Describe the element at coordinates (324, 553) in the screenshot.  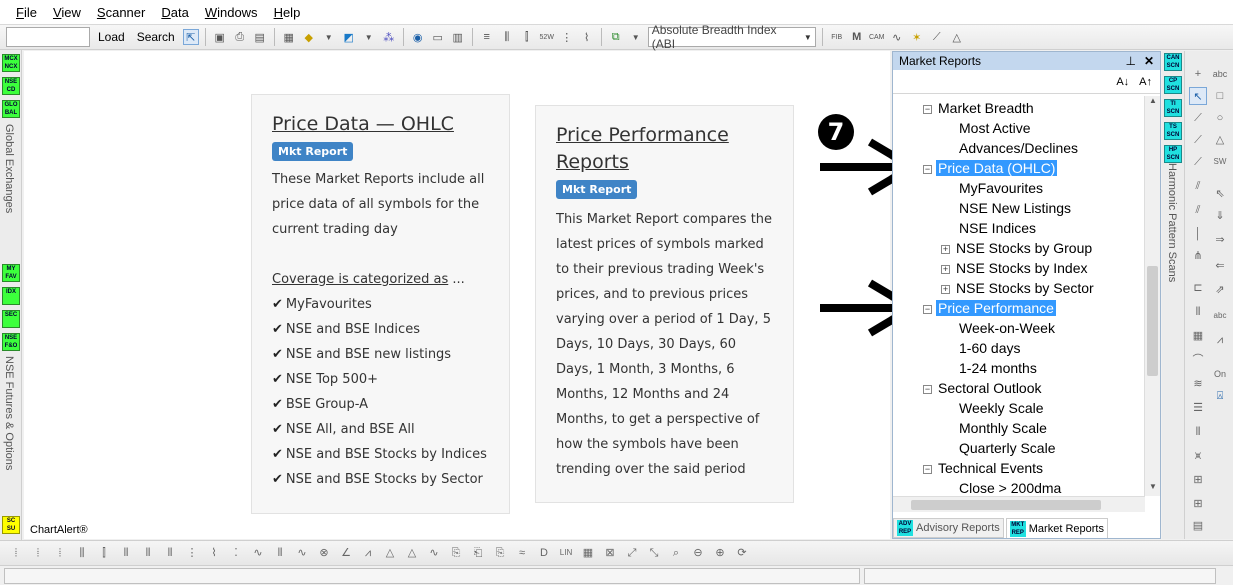
I see `point-figure-icon: ⊗` at that location.